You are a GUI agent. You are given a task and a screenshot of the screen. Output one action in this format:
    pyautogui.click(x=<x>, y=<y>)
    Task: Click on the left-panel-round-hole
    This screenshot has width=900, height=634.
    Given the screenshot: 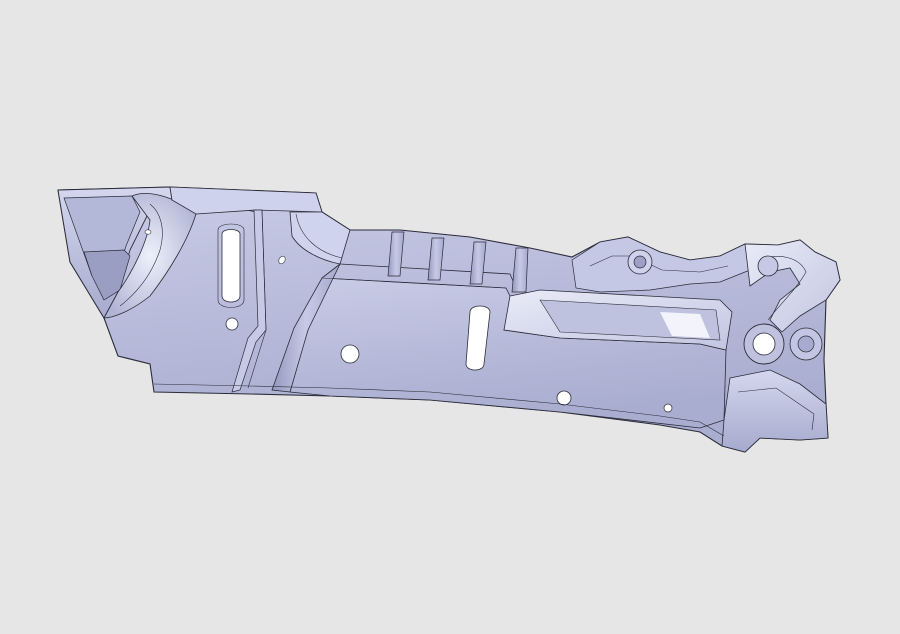 What is the action you would take?
    pyautogui.click(x=232, y=324)
    